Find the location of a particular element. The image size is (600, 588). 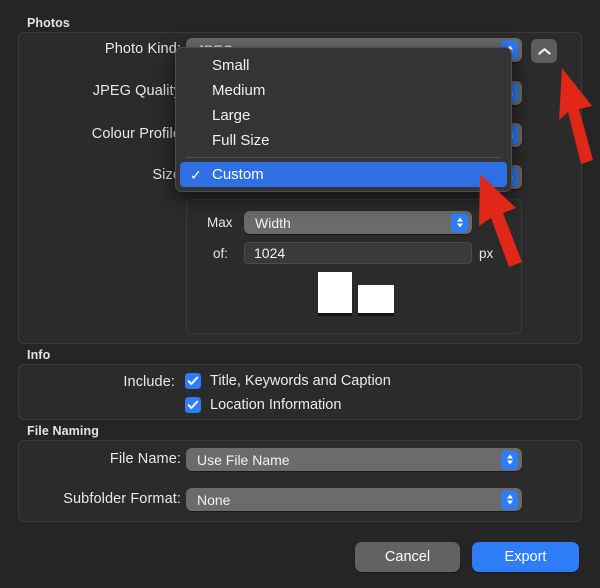

chevron-up-icon is located at coordinates (544, 51).